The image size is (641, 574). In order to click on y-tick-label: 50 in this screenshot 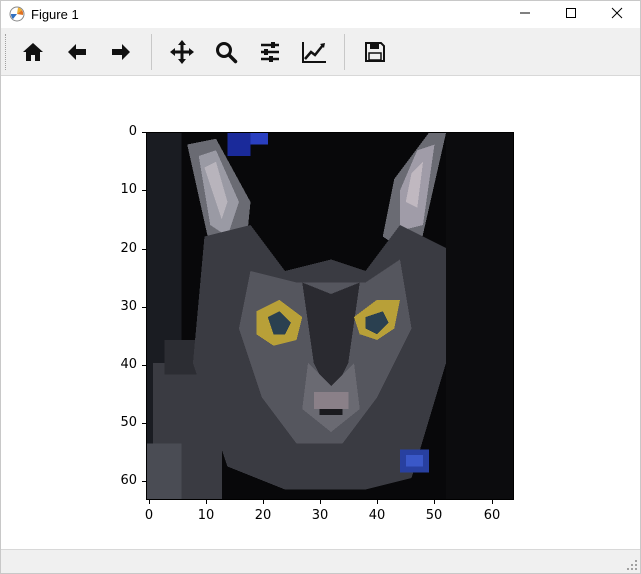, I will do `click(128, 422)`.